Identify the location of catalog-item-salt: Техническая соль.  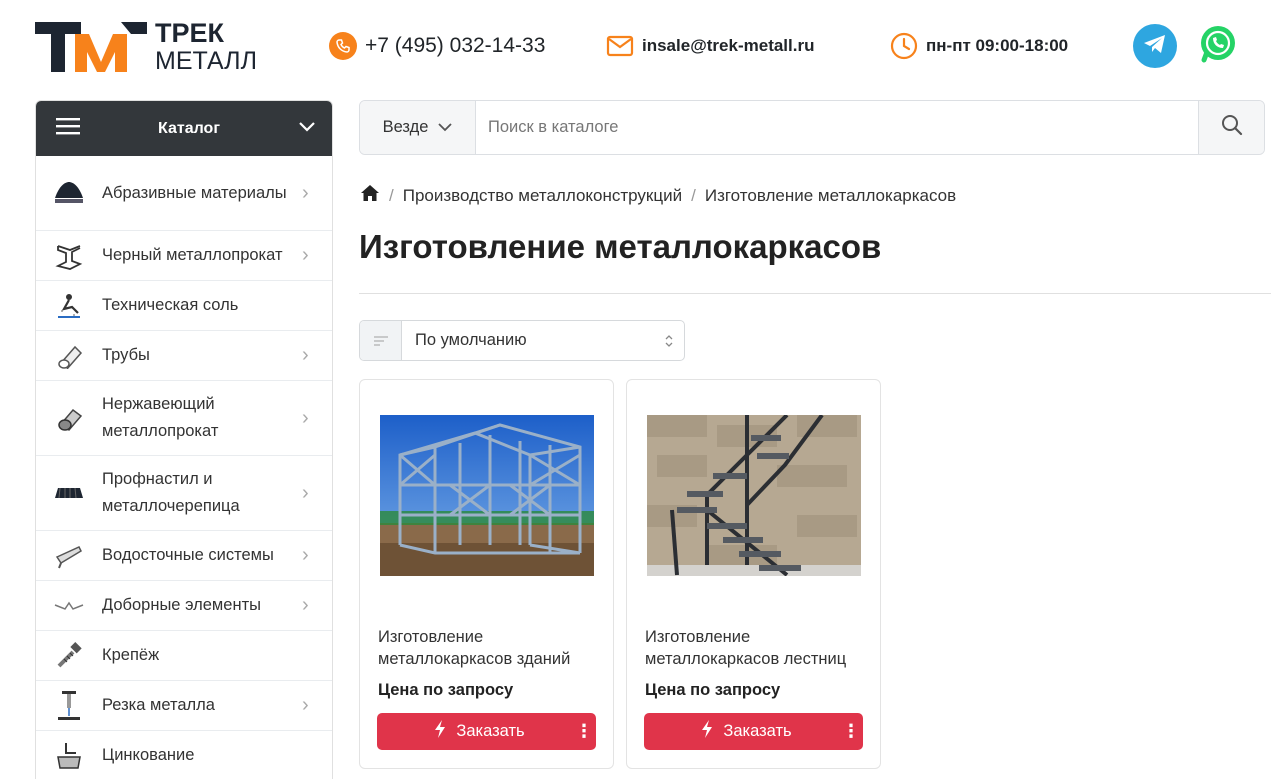
(184, 306).